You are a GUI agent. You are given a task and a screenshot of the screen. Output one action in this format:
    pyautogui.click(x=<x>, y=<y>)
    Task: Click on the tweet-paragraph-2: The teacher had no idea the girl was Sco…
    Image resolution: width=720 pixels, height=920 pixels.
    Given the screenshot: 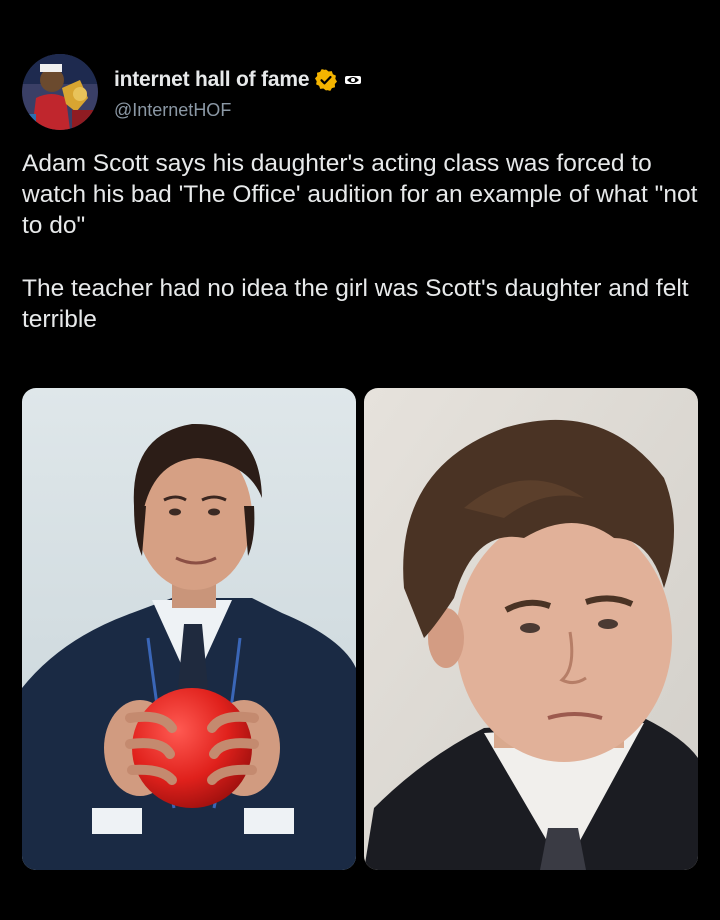 What is the action you would take?
    pyautogui.click(x=355, y=304)
    